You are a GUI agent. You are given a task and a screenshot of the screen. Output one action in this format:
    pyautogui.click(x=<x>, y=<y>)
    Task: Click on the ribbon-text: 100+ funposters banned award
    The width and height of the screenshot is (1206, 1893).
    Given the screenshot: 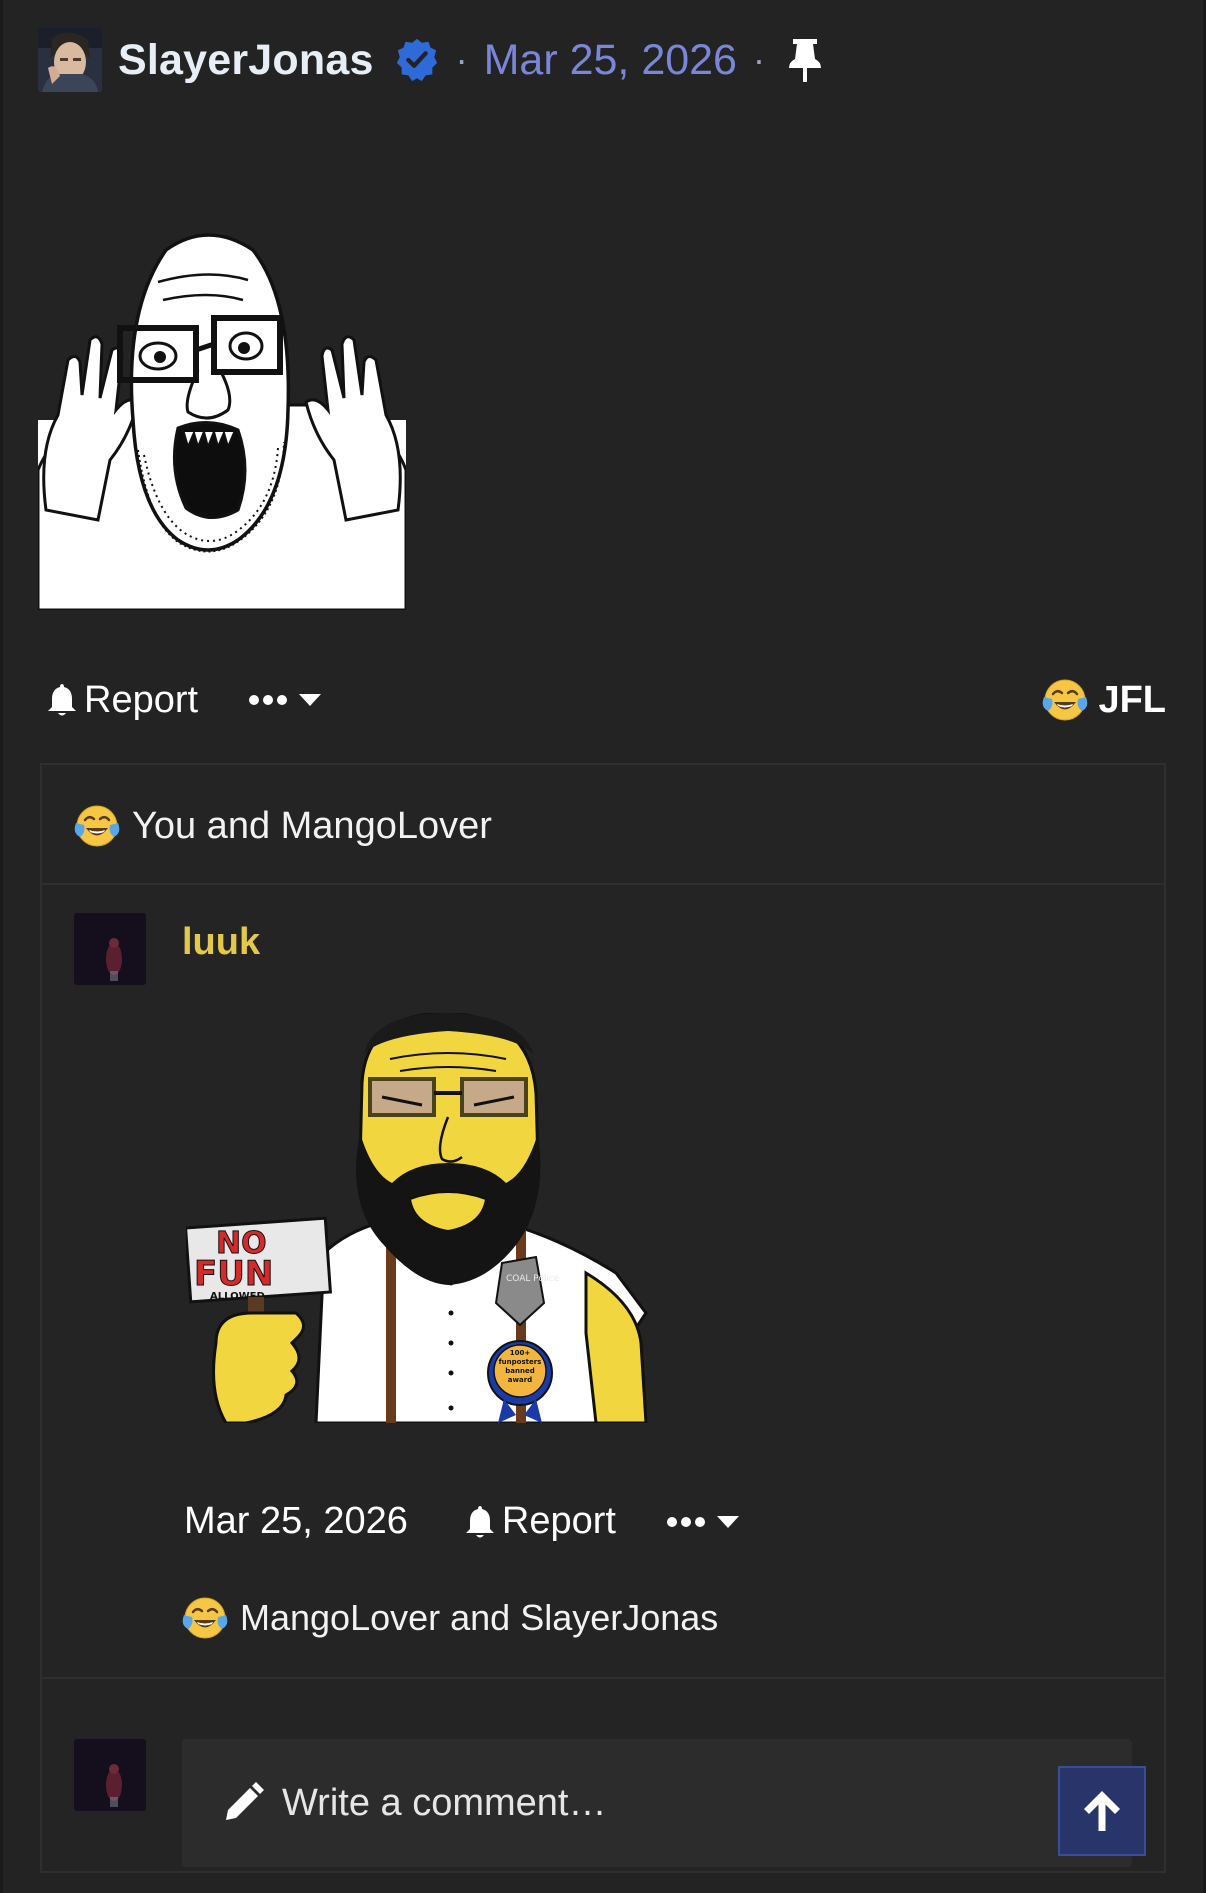 What is the action you would take?
    pyautogui.click(x=520, y=1366)
    